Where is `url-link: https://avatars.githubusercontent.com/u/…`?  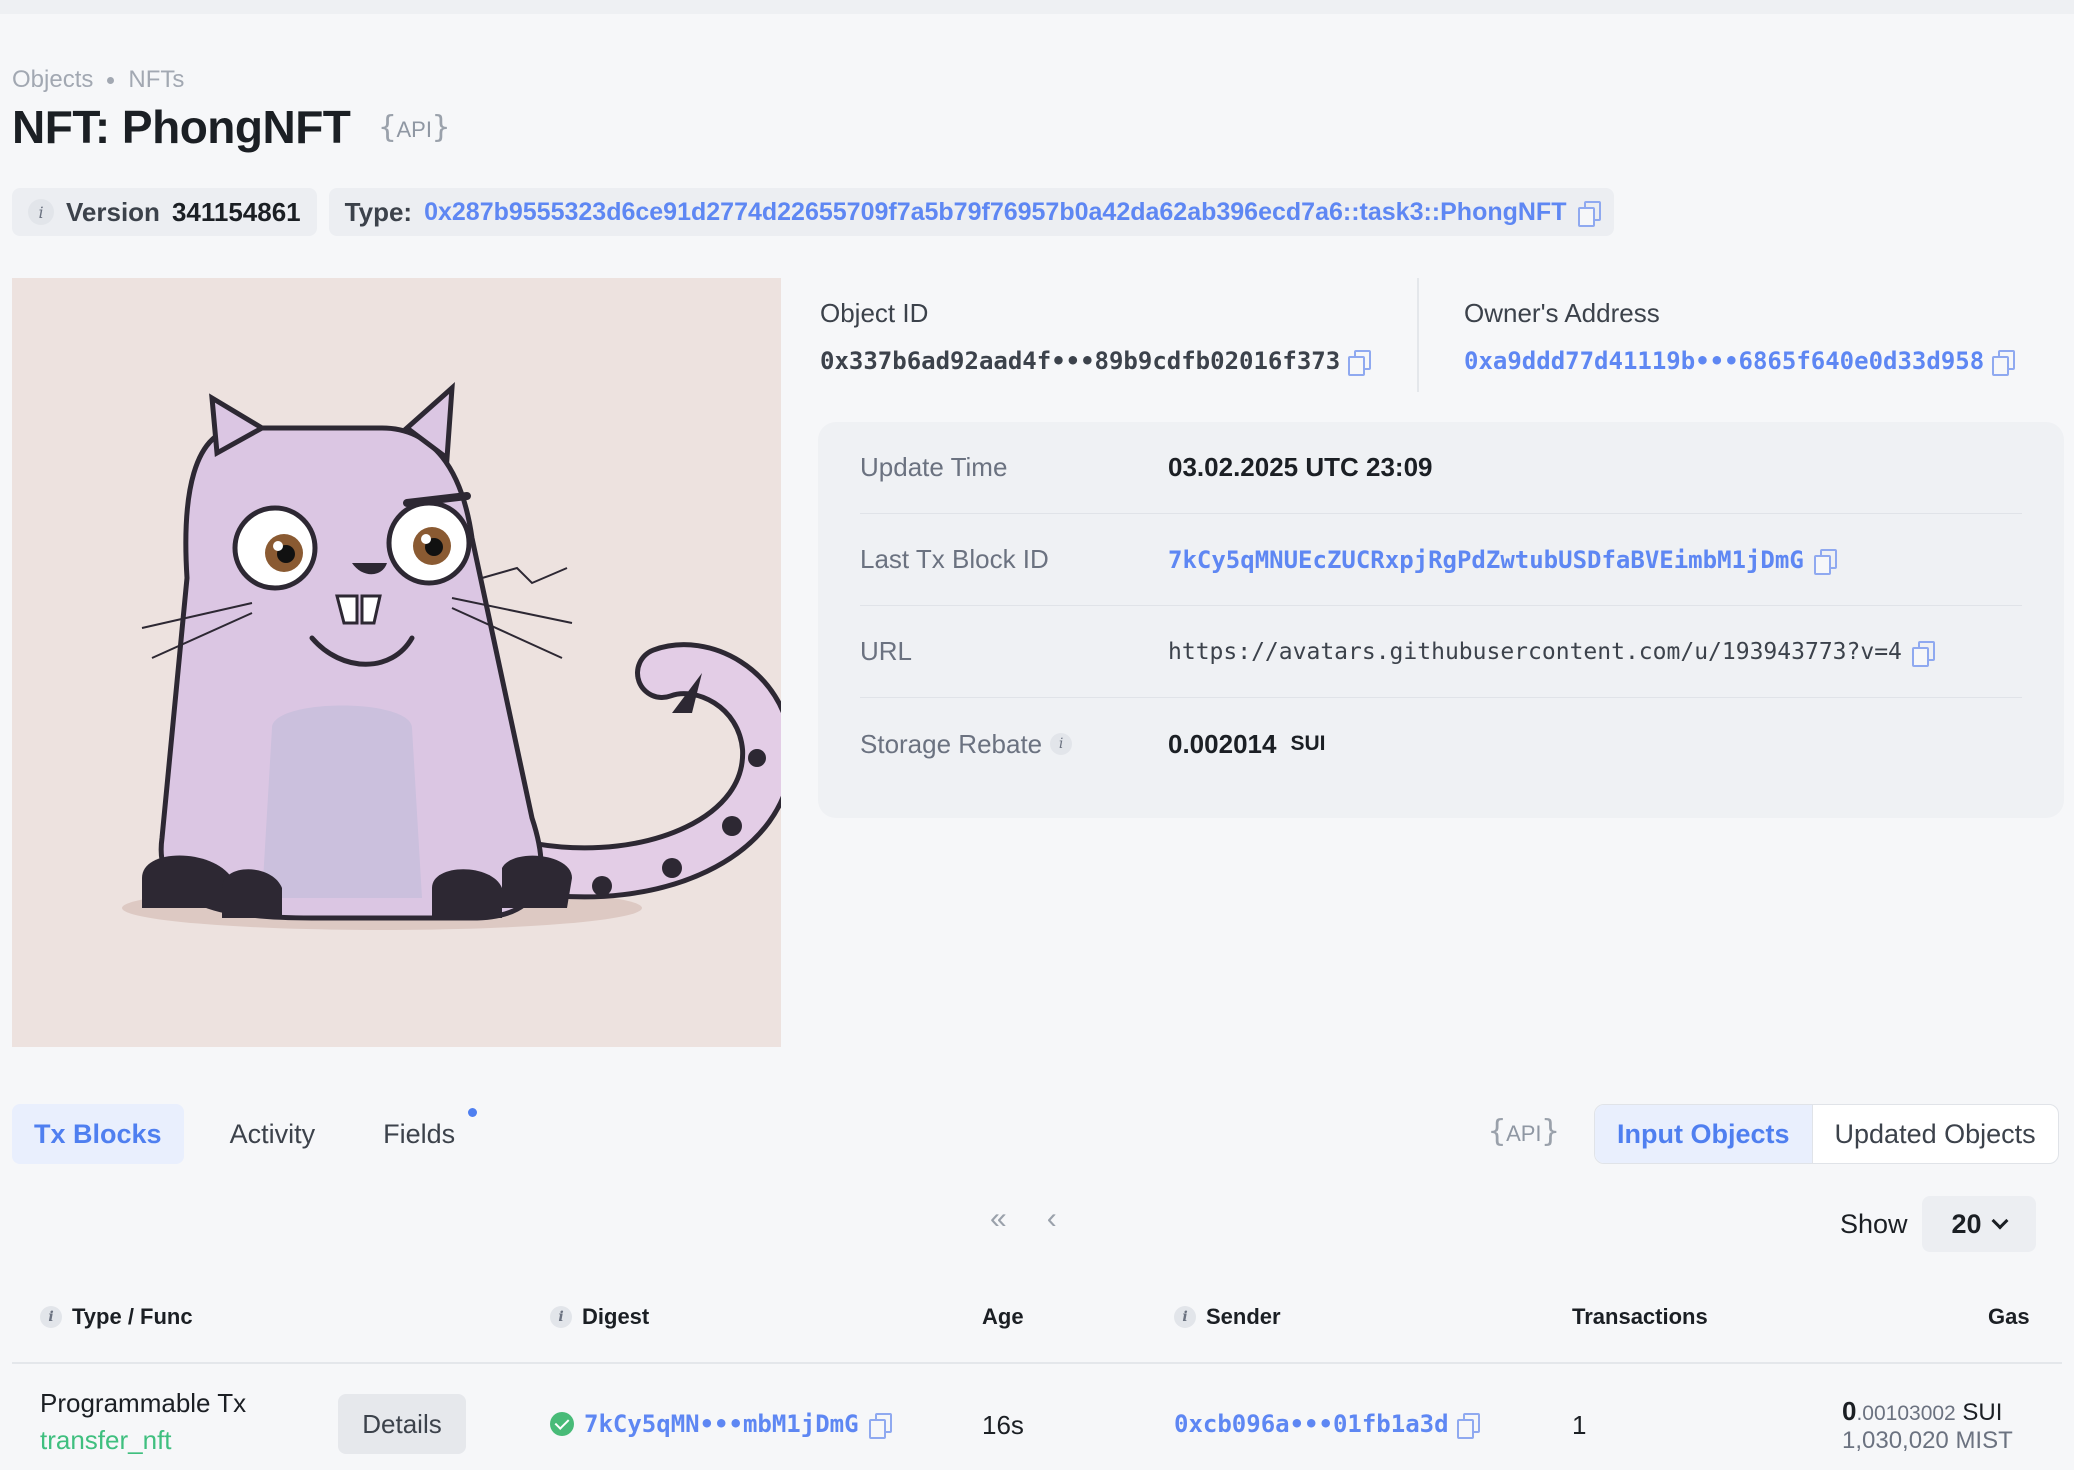
url-link: https://avatars.githubusercontent.com/u/… is located at coordinates (1535, 652).